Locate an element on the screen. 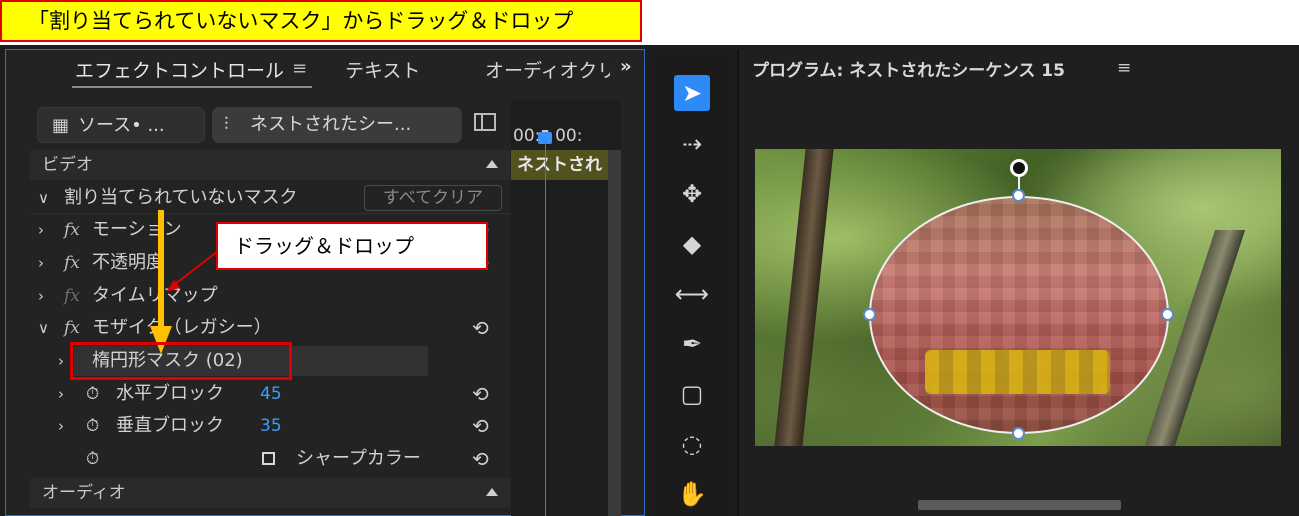 This screenshot has width=1299, height=516. program-monitor-scrollbar is located at coordinates (1019, 505).